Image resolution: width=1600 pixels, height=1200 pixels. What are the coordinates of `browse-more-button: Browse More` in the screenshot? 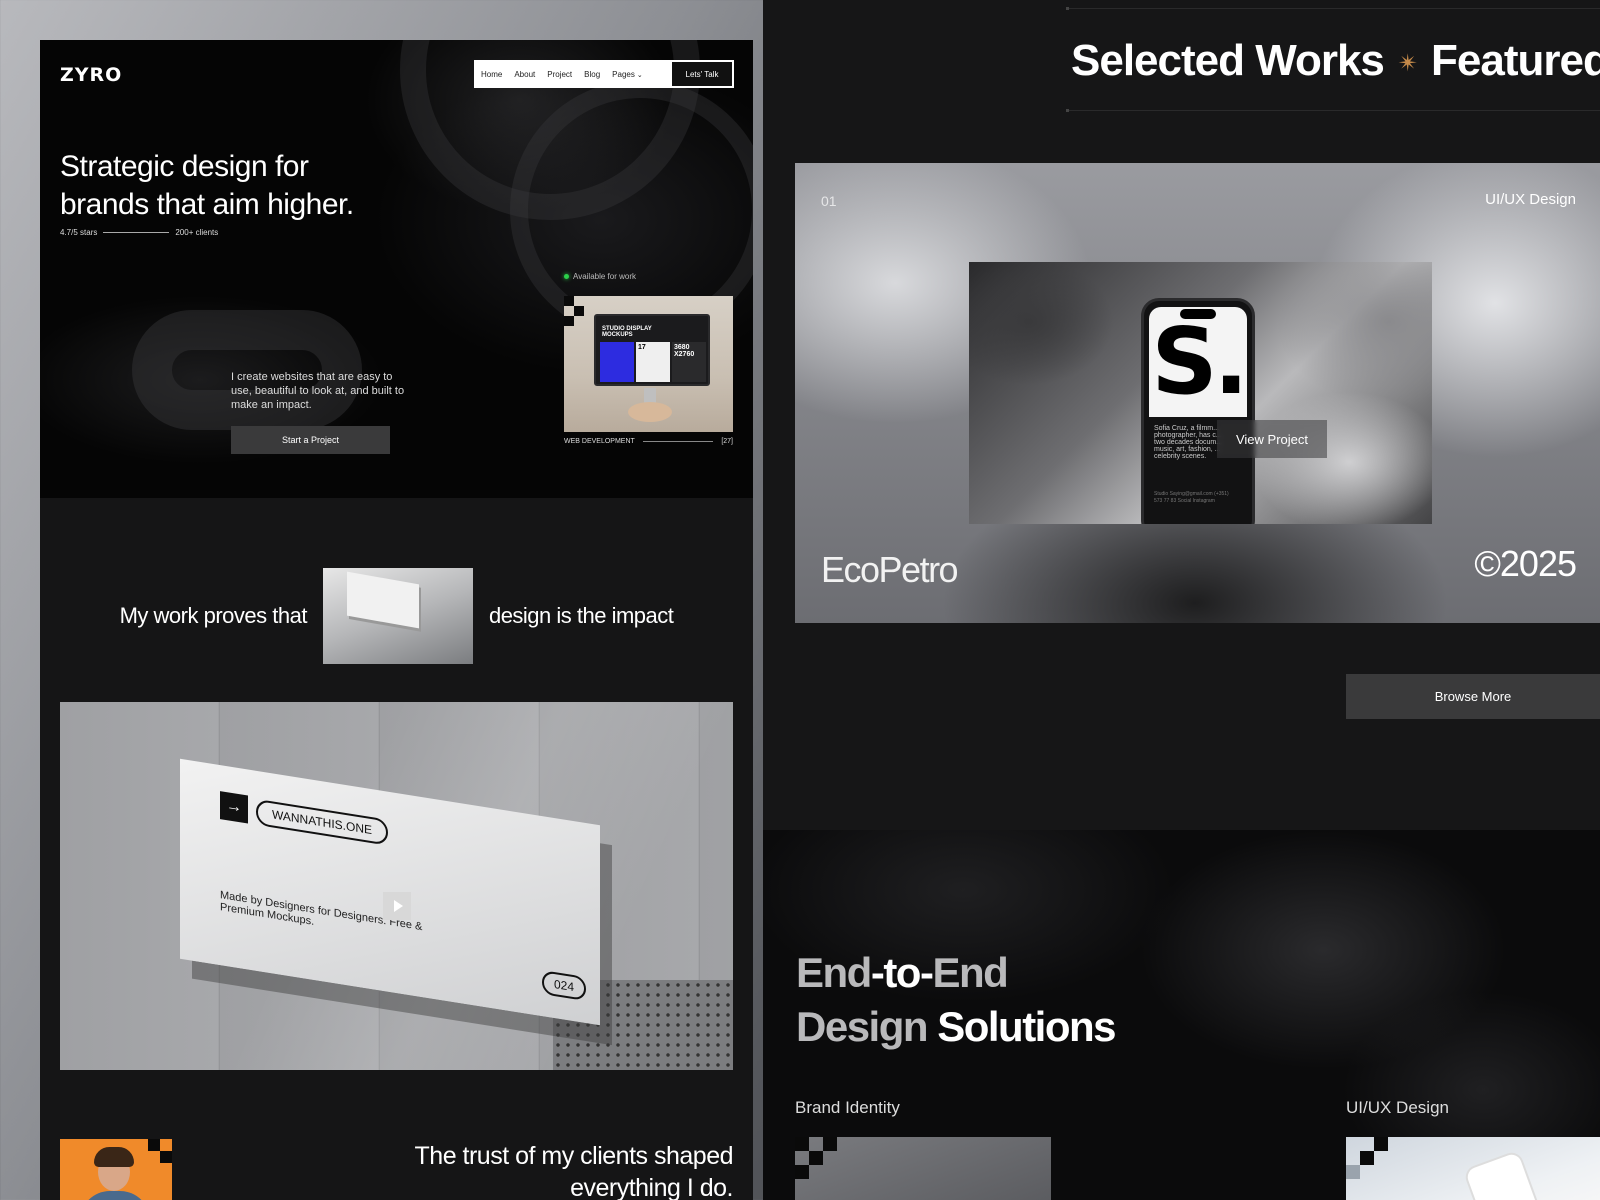 It's located at (1473, 696).